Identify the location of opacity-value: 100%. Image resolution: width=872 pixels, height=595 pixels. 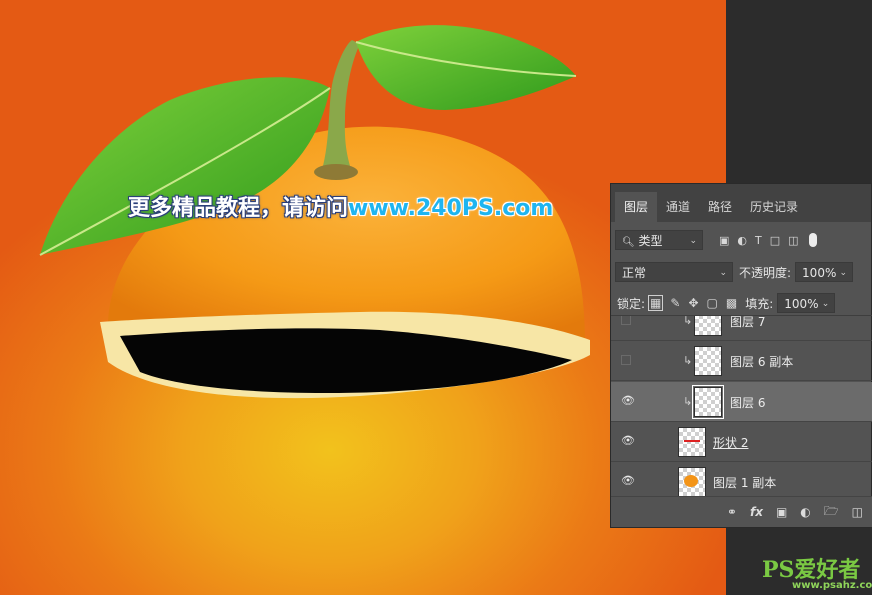
(819, 273).